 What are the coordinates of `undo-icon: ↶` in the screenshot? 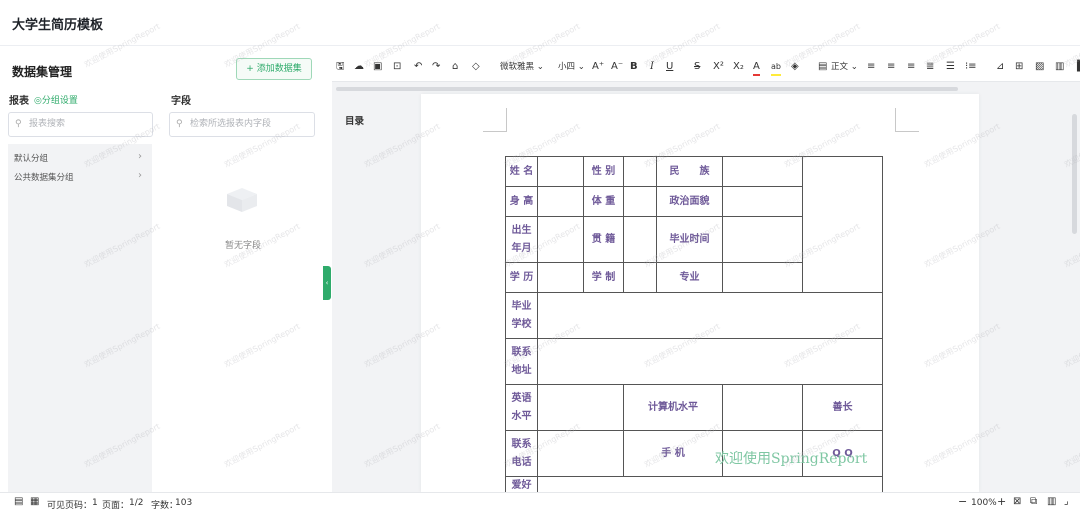 It's located at (418, 67).